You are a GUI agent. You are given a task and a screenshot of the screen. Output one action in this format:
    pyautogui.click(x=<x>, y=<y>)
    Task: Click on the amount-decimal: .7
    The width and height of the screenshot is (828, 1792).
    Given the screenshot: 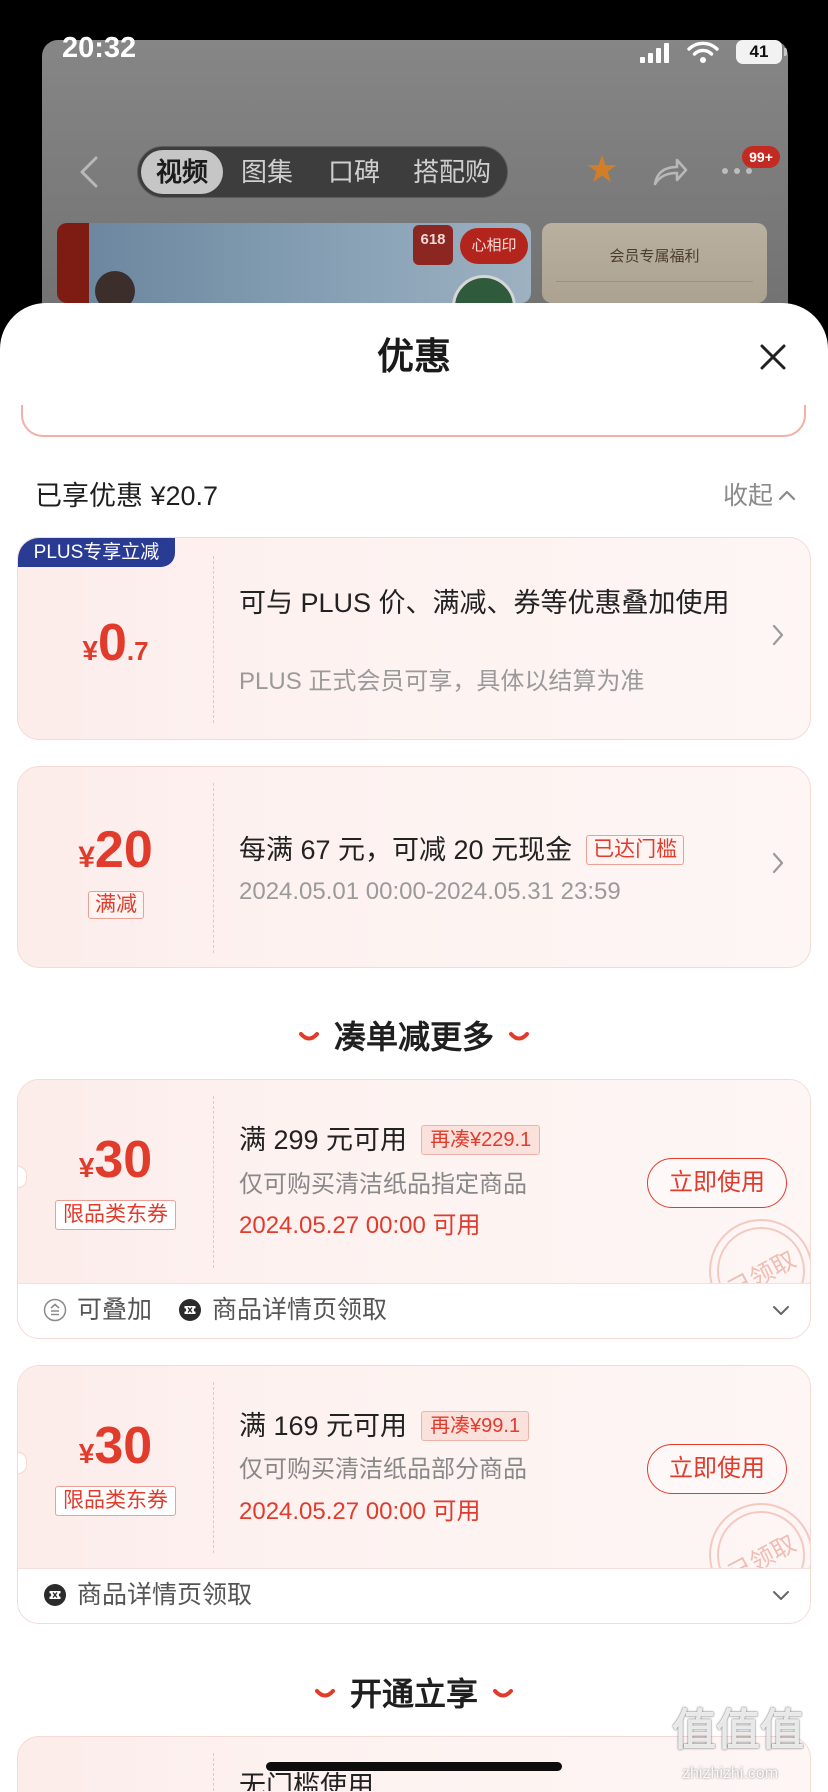 What is the action you would take?
    pyautogui.click(x=137, y=651)
    